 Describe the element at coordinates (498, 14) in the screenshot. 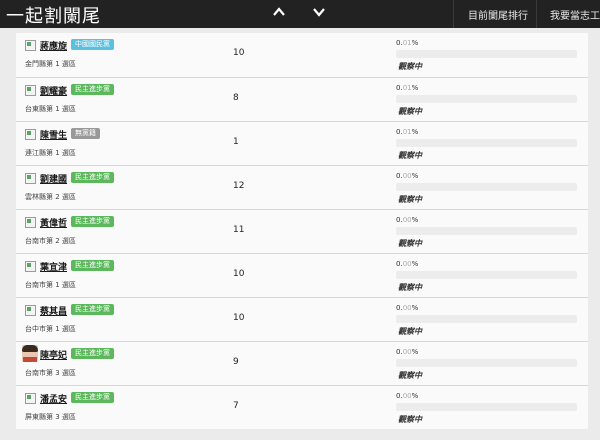

I see `nav-link-ranking: 目前闌尾排行` at that location.